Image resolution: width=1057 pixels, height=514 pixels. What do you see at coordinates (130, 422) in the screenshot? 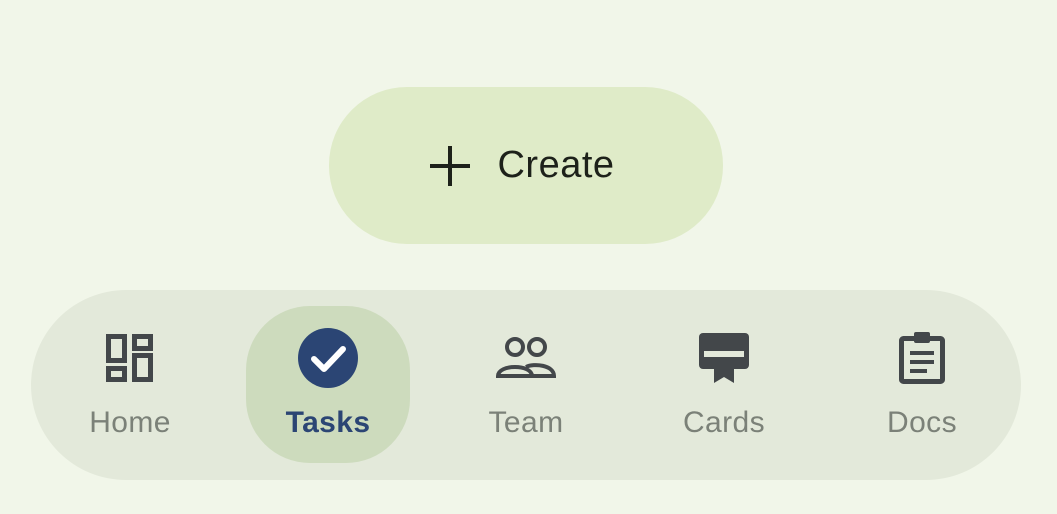
I see `nav-item-label: Home` at bounding box center [130, 422].